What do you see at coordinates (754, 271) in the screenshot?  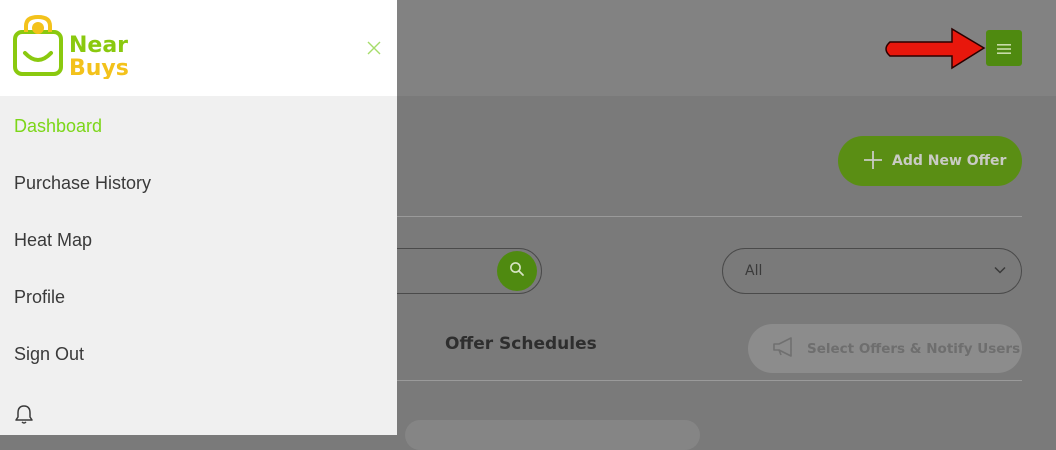 I see `filter-select-value: All` at bounding box center [754, 271].